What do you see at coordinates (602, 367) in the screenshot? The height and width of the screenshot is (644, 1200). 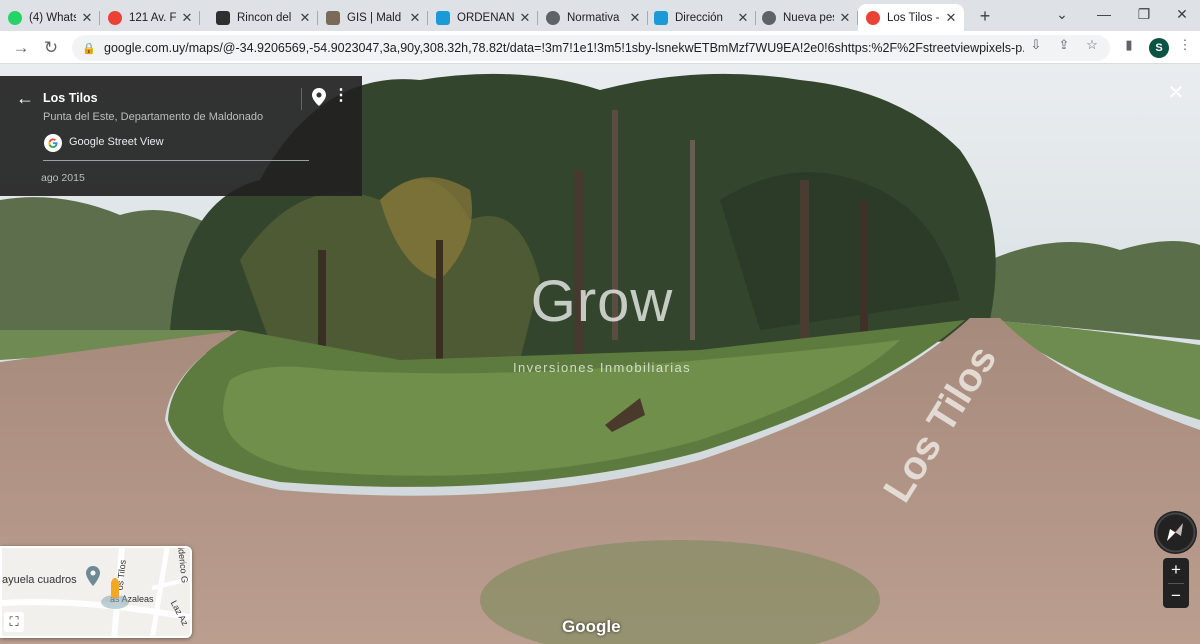 I see `watermark-tagline: Inversiones Inmobiliarias` at bounding box center [602, 367].